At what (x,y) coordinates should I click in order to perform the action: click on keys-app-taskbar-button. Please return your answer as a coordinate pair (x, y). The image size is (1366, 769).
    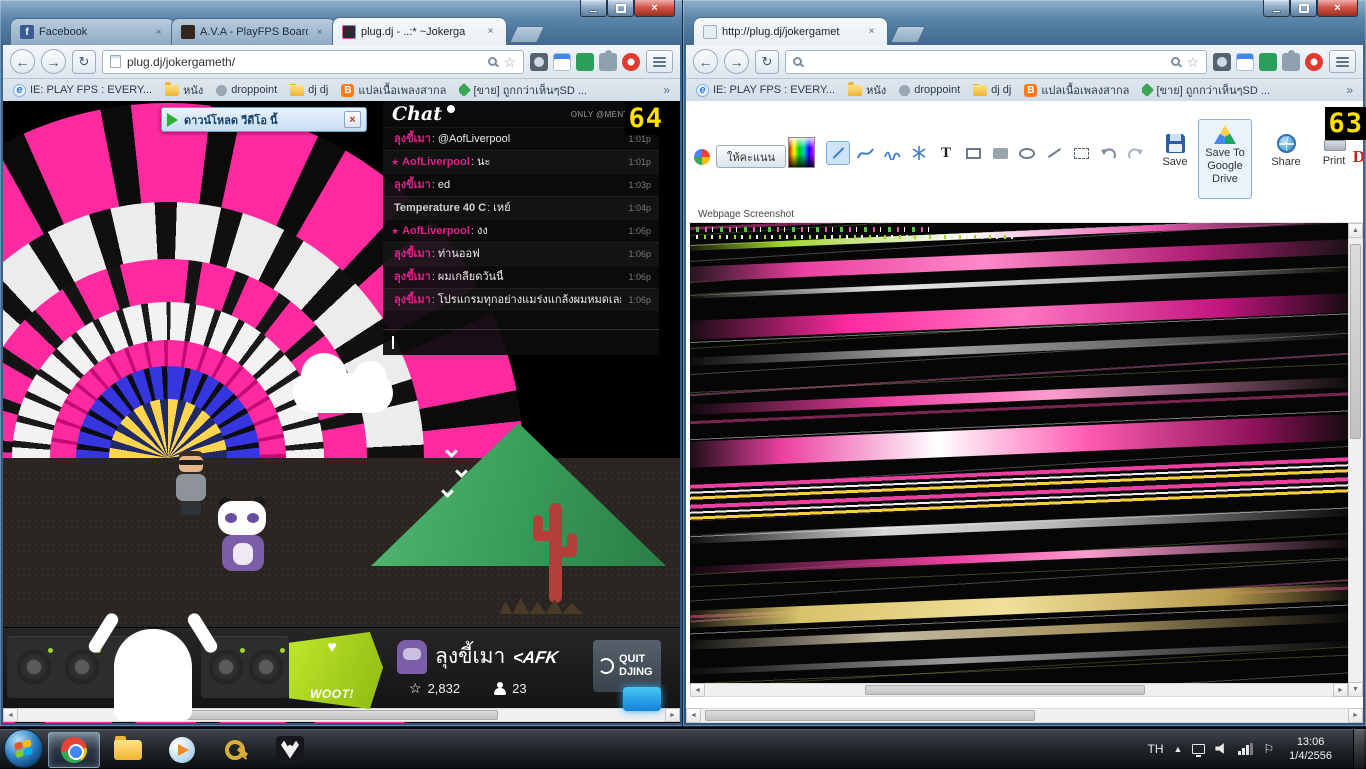
    Looking at the image, I should click on (236, 750).